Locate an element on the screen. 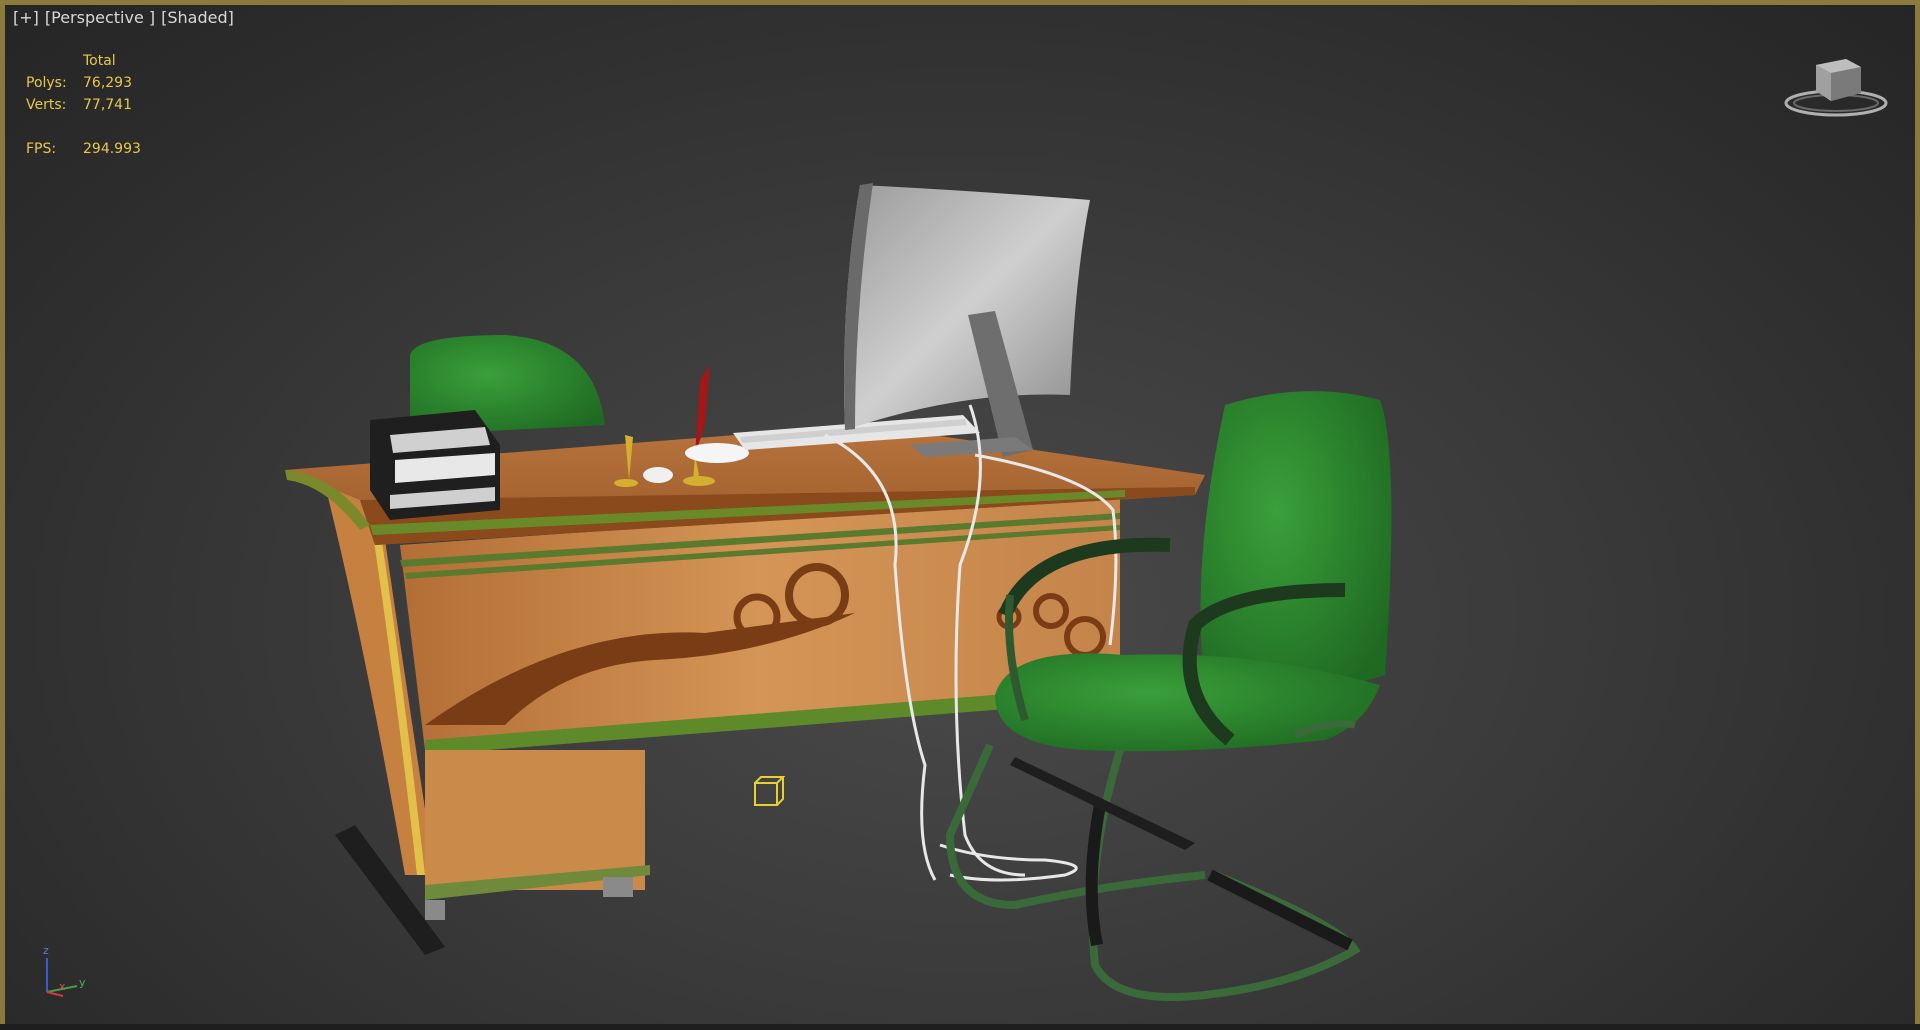  paper-tray is located at coordinates (435, 465).